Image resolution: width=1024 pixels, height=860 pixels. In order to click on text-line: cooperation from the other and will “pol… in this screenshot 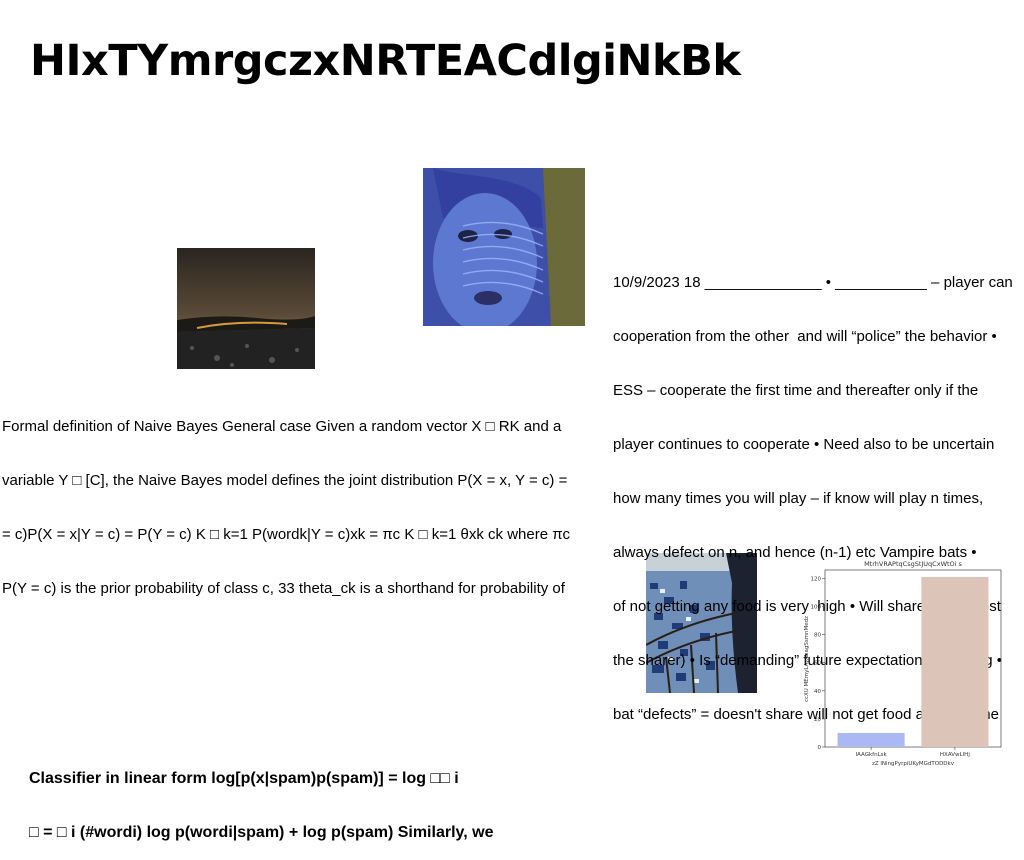, I will do `click(805, 336)`.